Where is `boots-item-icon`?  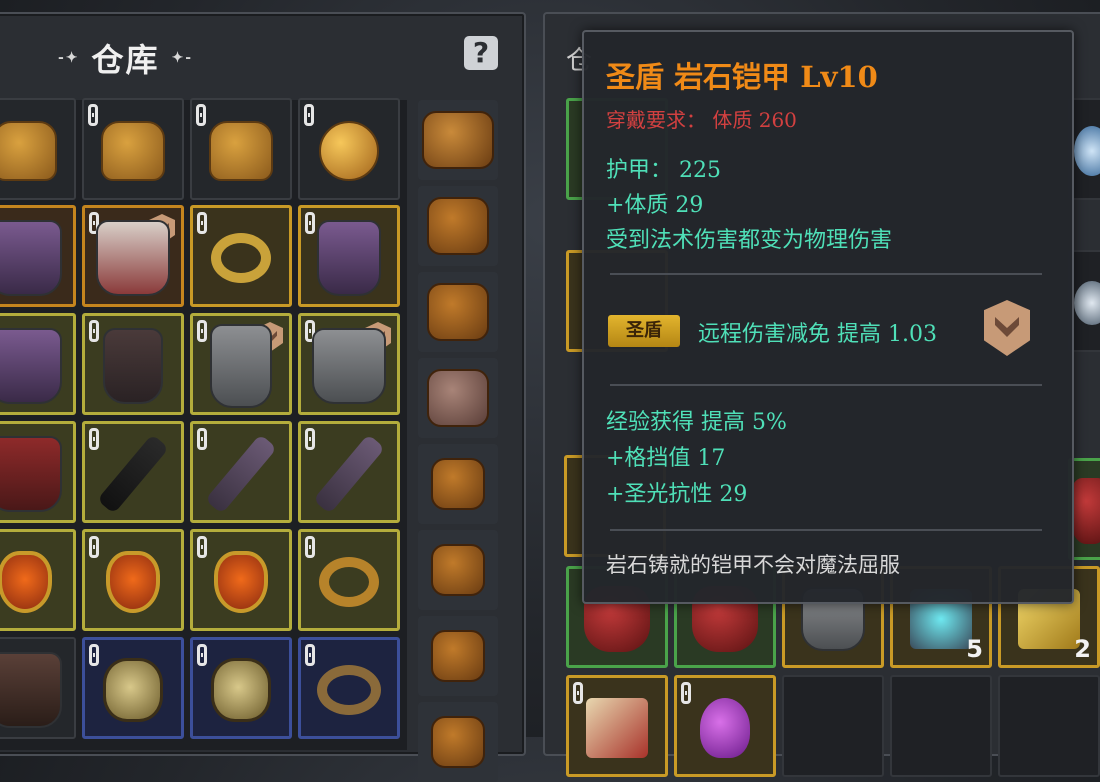
boots-item-icon is located at coordinates (349, 257).